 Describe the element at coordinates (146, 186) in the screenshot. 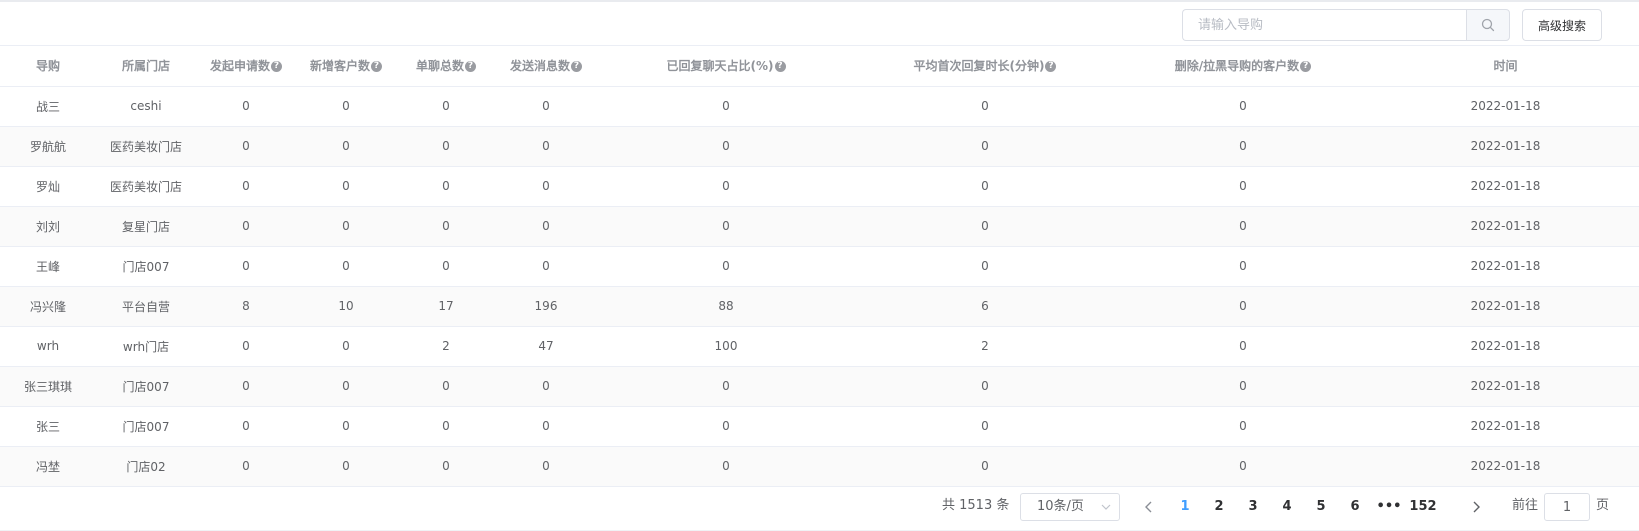

I see `store-cell: 医药美妆门店` at that location.